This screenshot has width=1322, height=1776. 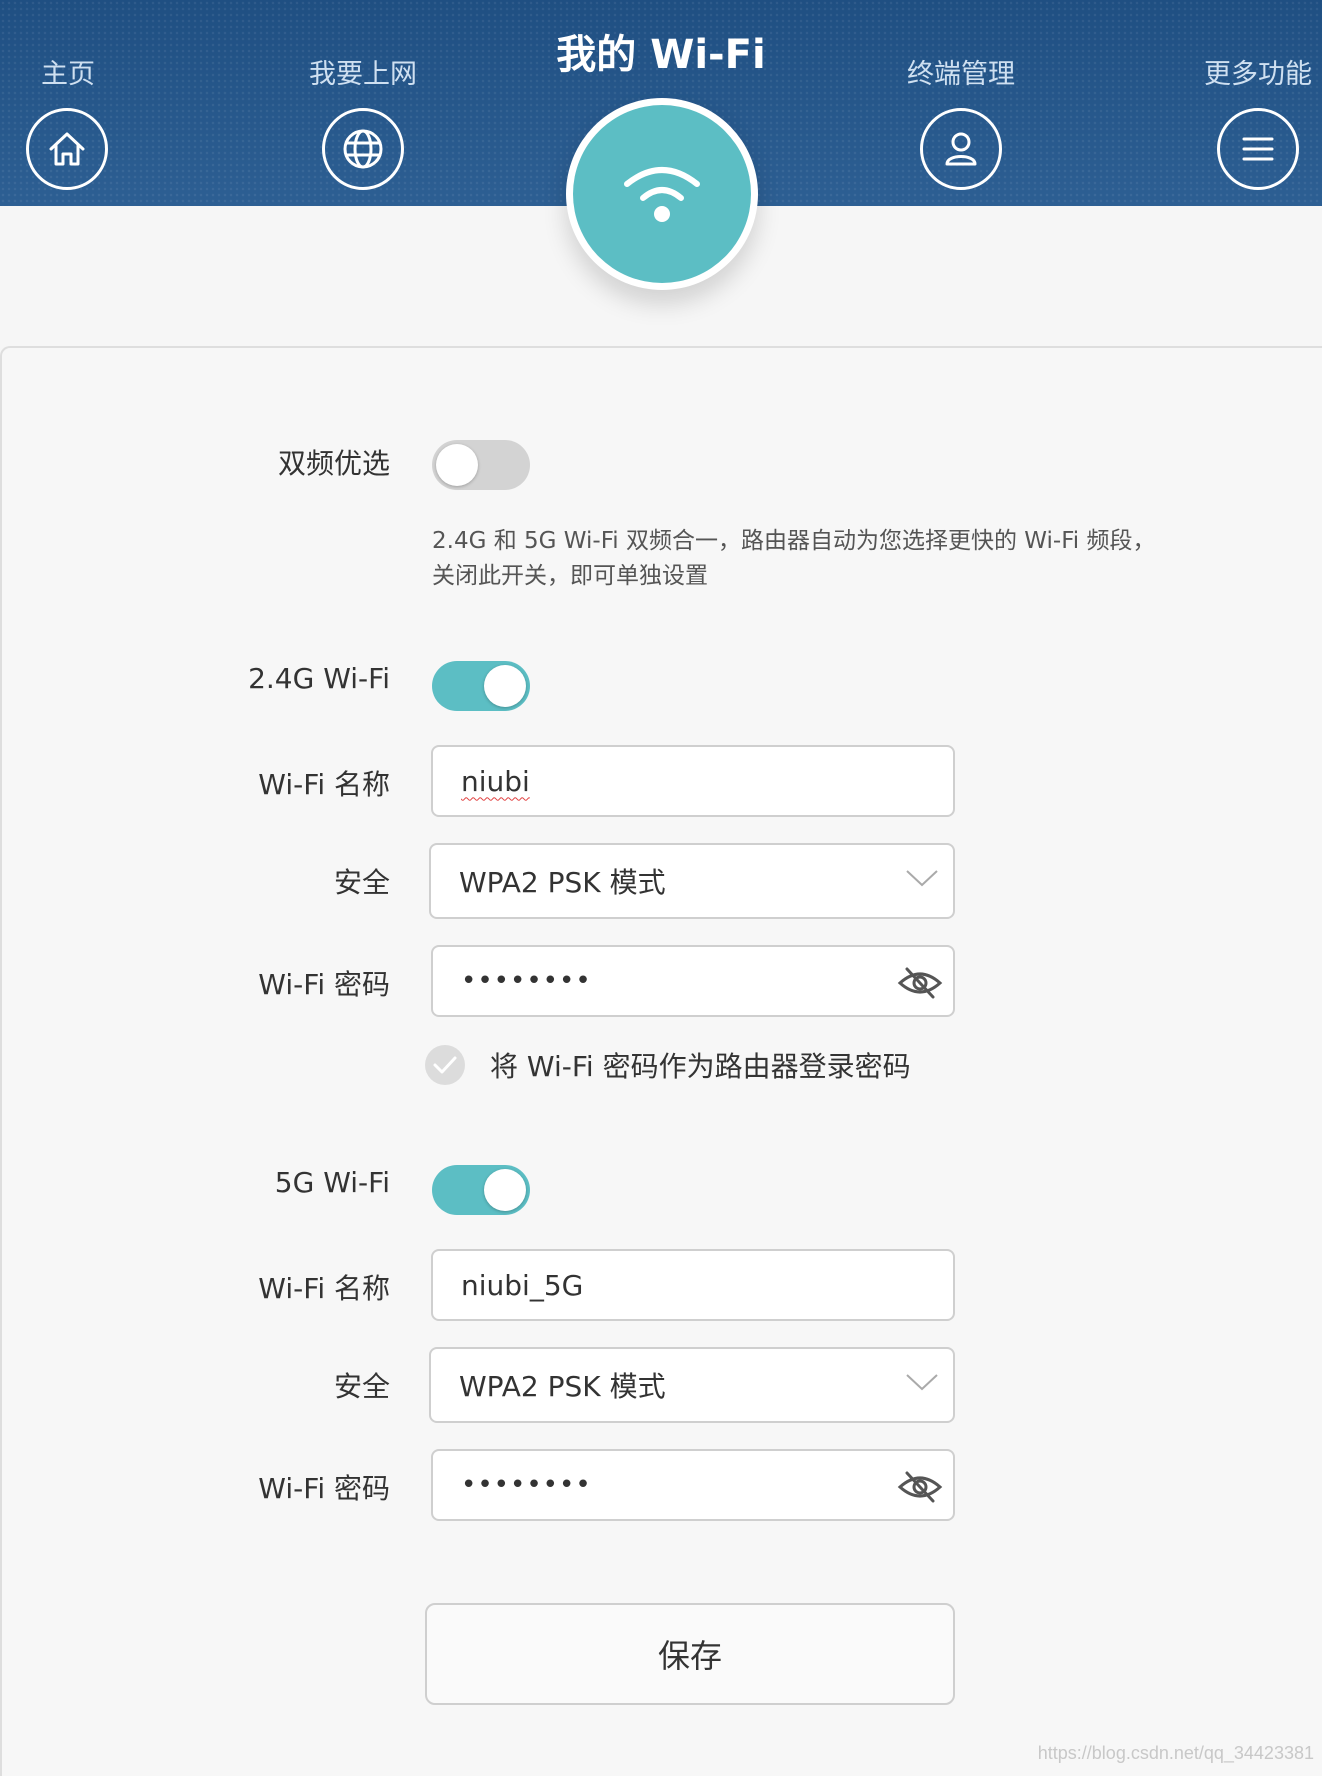 I want to click on dual-band-toggle, so click(x=481, y=465).